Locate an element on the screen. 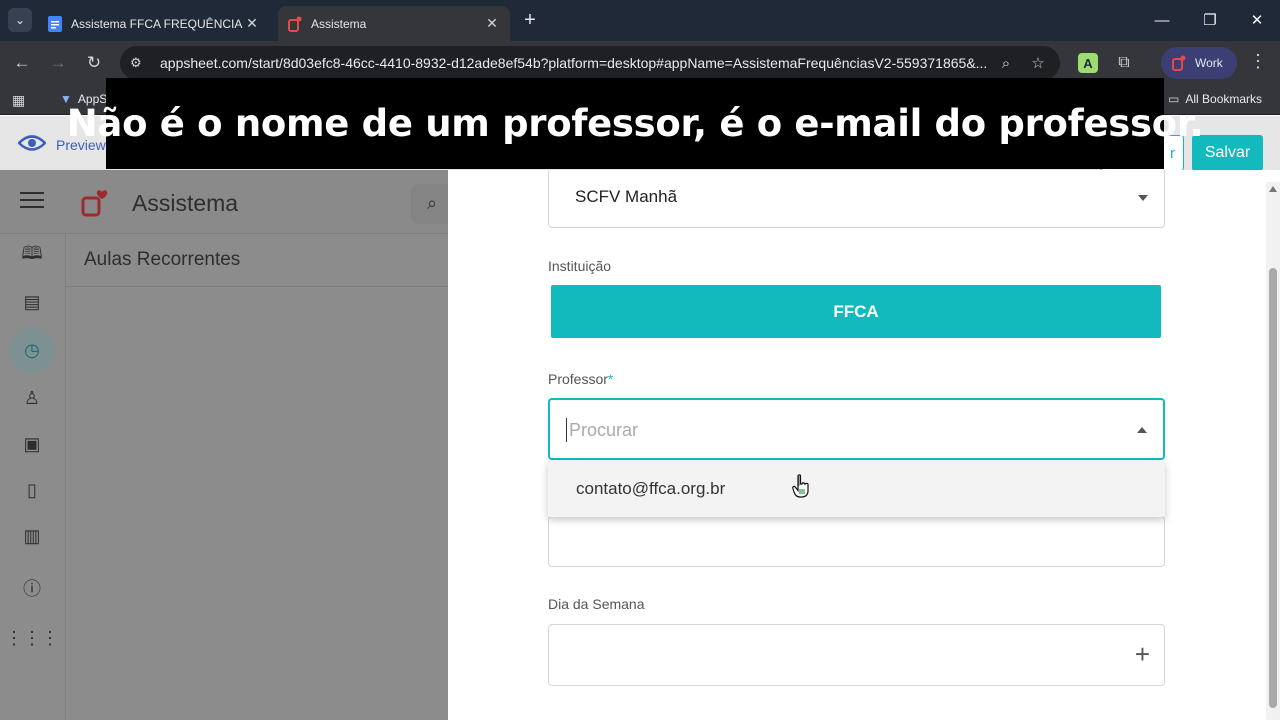 The height and width of the screenshot is (720, 1280). google-docs-icon is located at coordinates (55, 23).